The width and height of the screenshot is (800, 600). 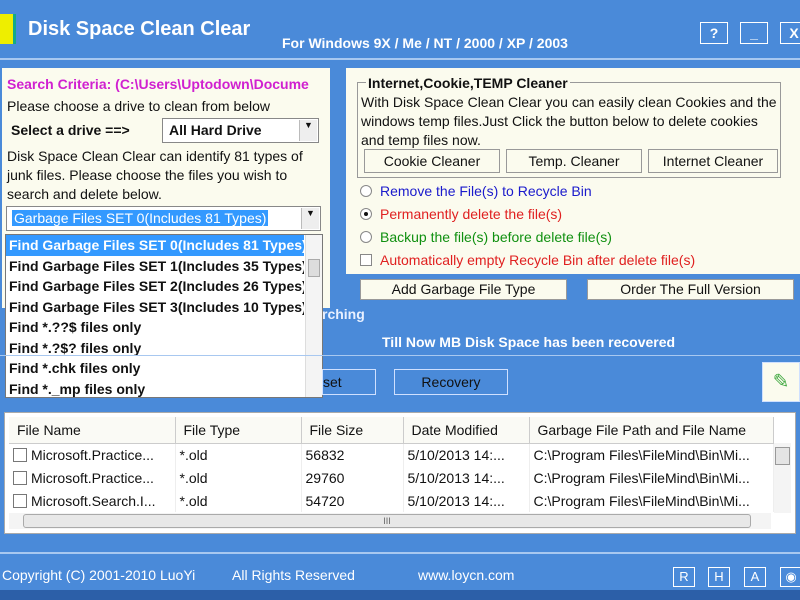 I want to click on record-icon: ◉, so click(x=790, y=577).